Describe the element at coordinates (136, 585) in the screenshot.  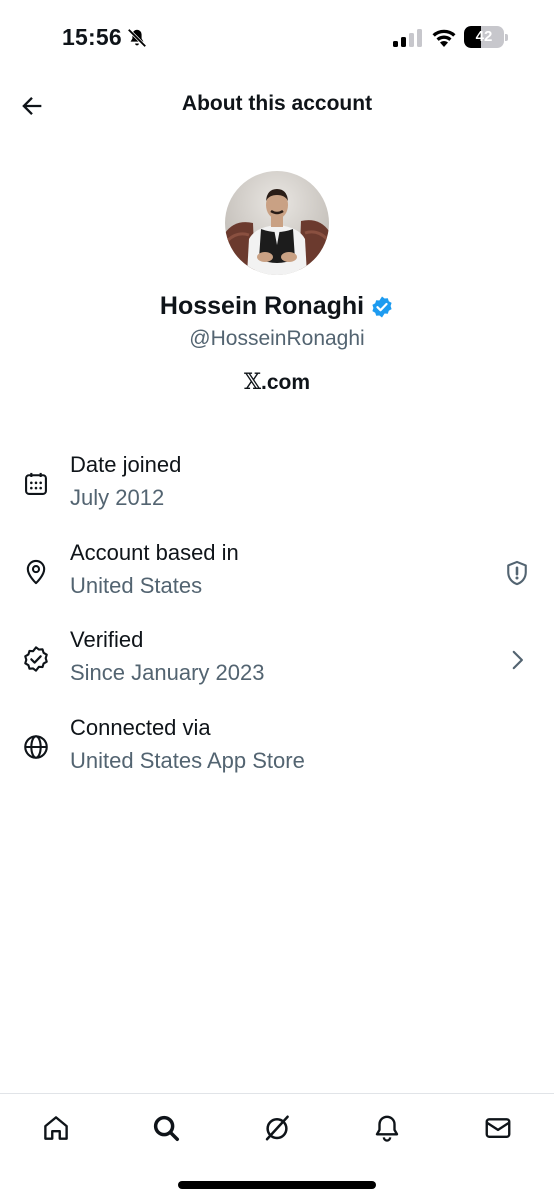
I see `account-based-value: United States` at that location.